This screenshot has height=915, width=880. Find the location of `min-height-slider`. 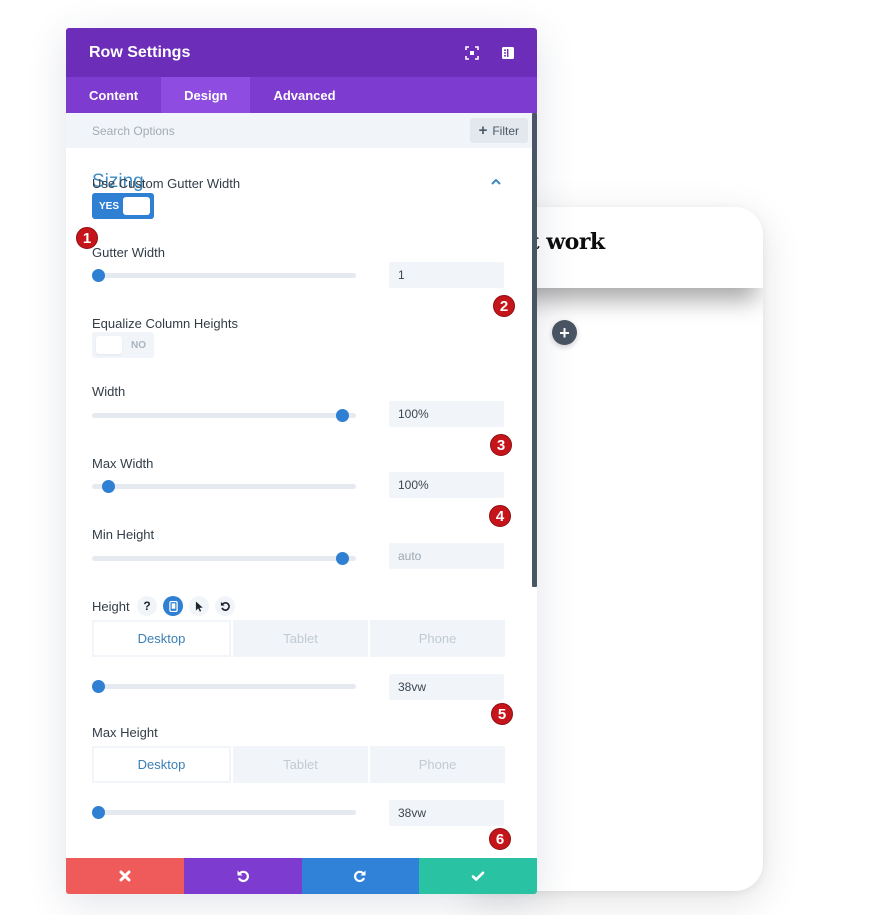

min-height-slider is located at coordinates (224, 558).